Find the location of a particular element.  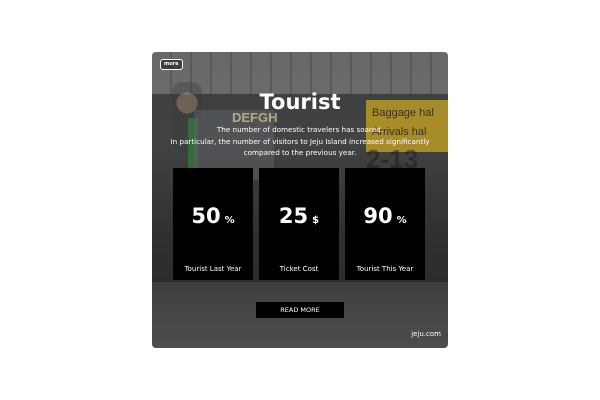

read-more-button: READ MORE is located at coordinates (300, 310).